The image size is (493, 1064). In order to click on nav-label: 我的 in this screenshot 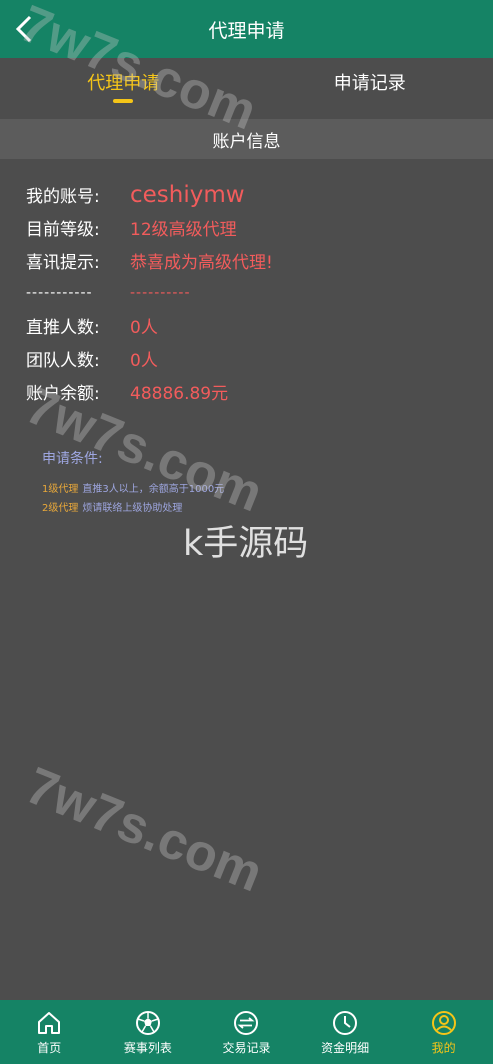, I will do `click(443, 1047)`.